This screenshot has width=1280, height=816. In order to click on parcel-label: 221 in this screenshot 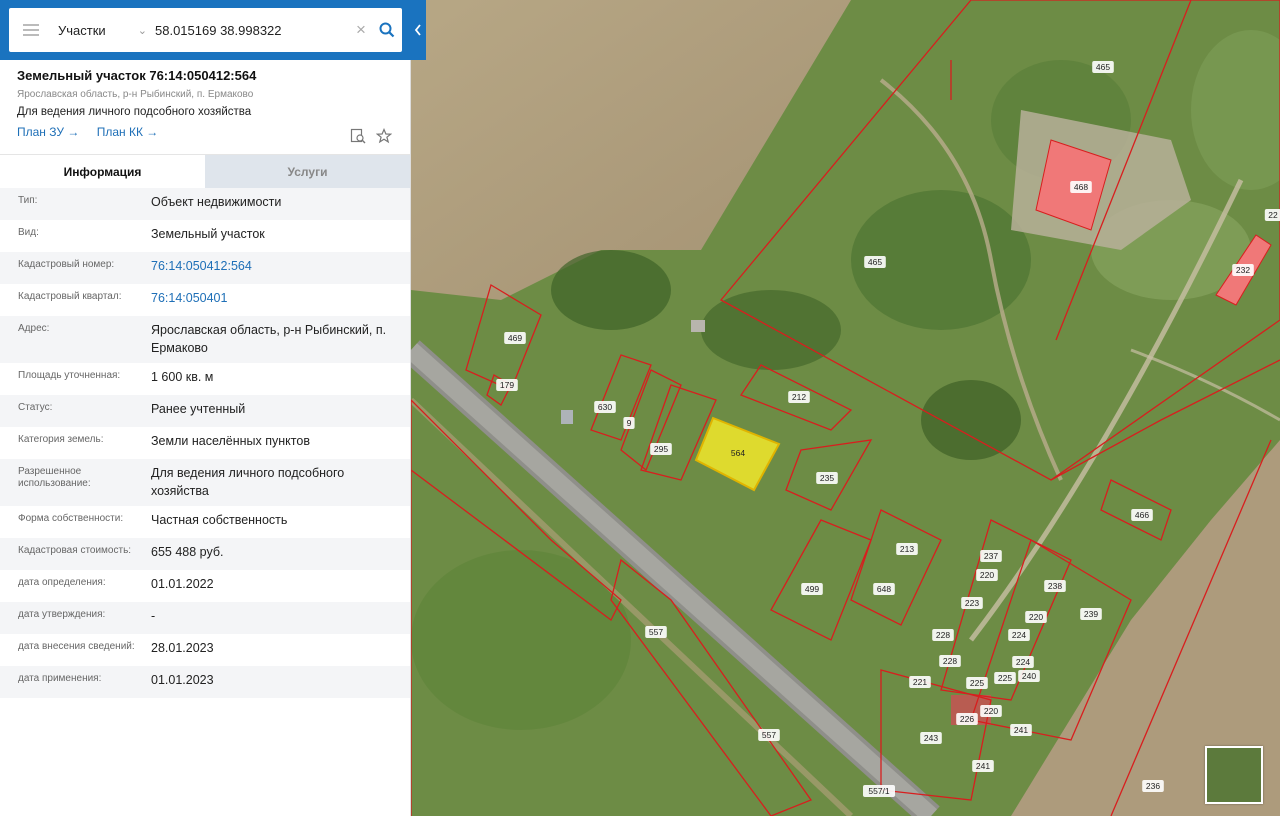, I will do `click(920, 682)`.